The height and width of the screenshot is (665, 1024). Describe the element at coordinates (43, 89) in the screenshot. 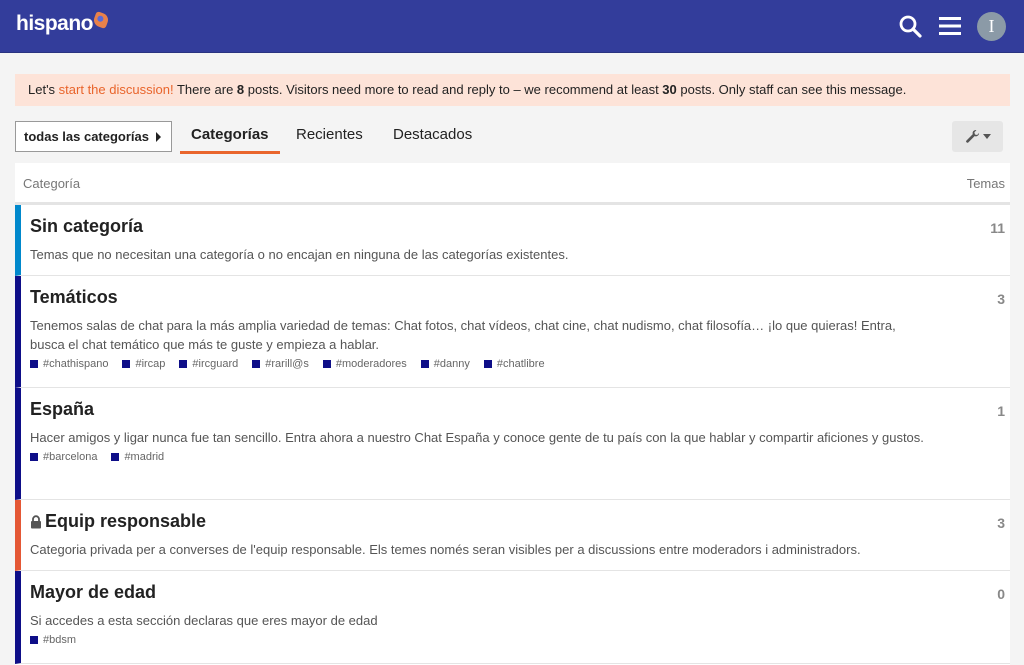

I see `notice-prefix: Let's` at that location.